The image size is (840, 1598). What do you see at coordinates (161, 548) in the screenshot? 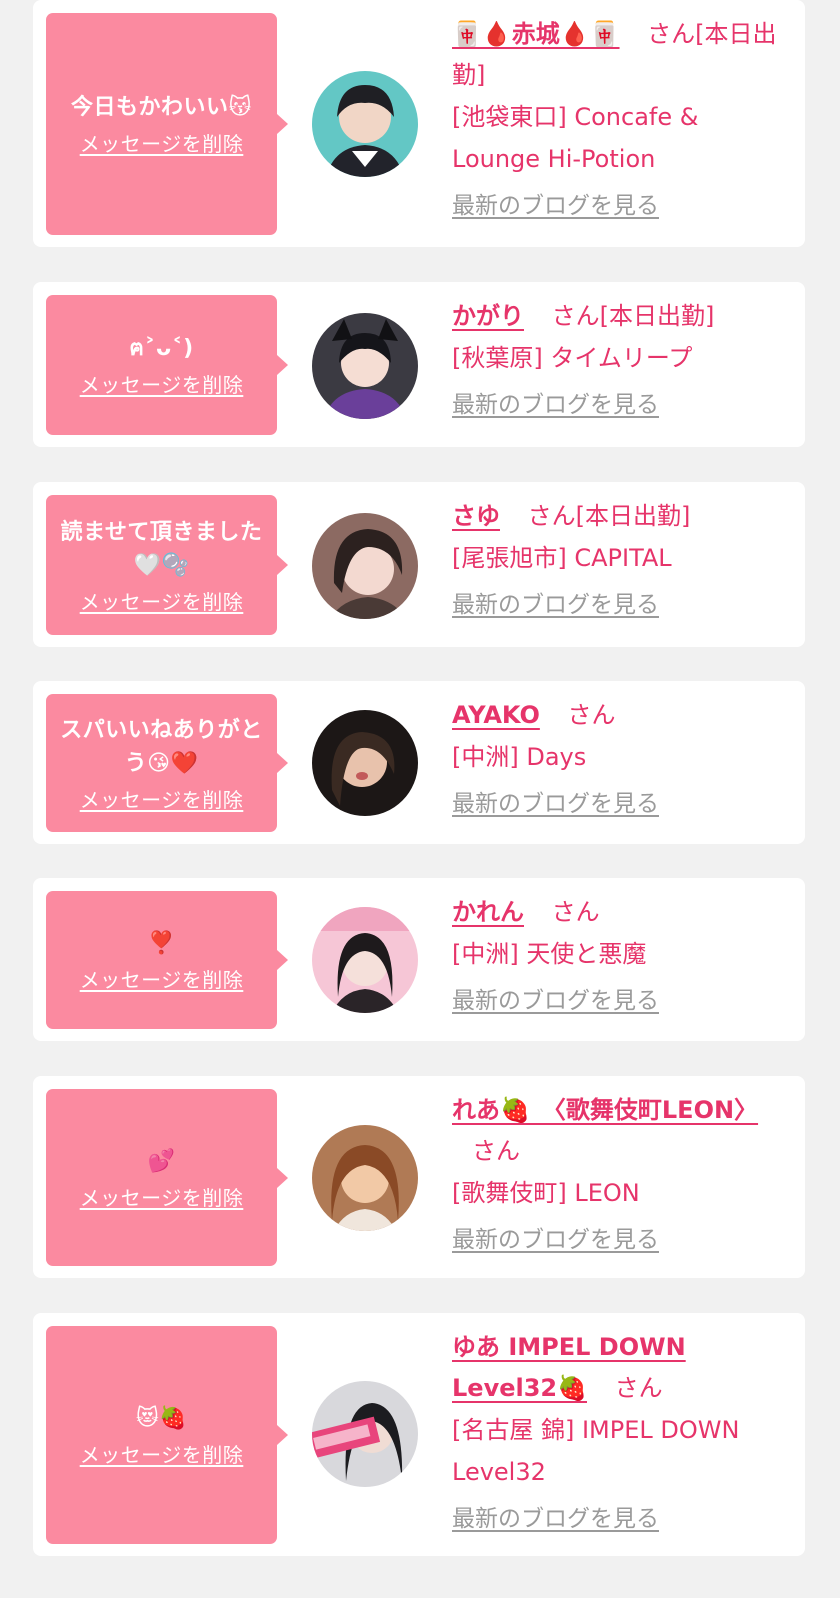
I see `message-text: 読ませて頂きました🤍🫧` at bounding box center [161, 548].